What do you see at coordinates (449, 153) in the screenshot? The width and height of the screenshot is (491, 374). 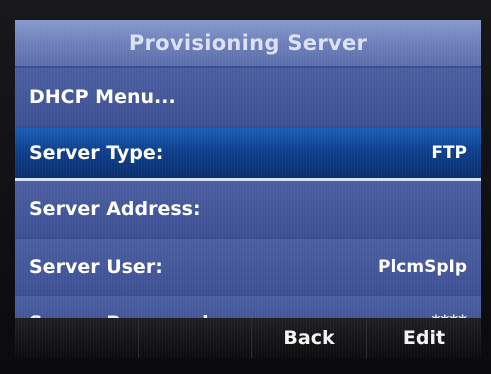 I see `server-type-value: FTP` at bounding box center [449, 153].